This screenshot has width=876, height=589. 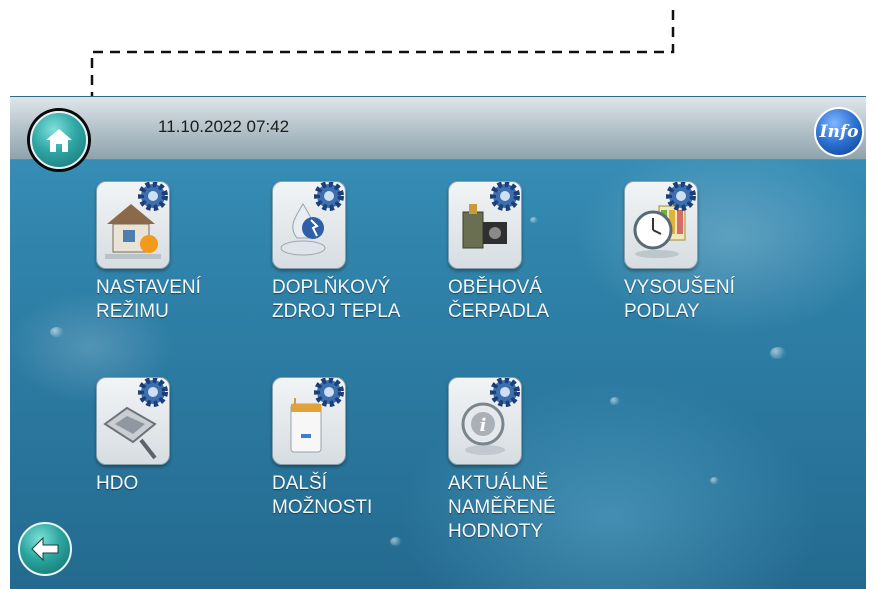 I want to click on back-arrow-icon, so click(x=45, y=549).